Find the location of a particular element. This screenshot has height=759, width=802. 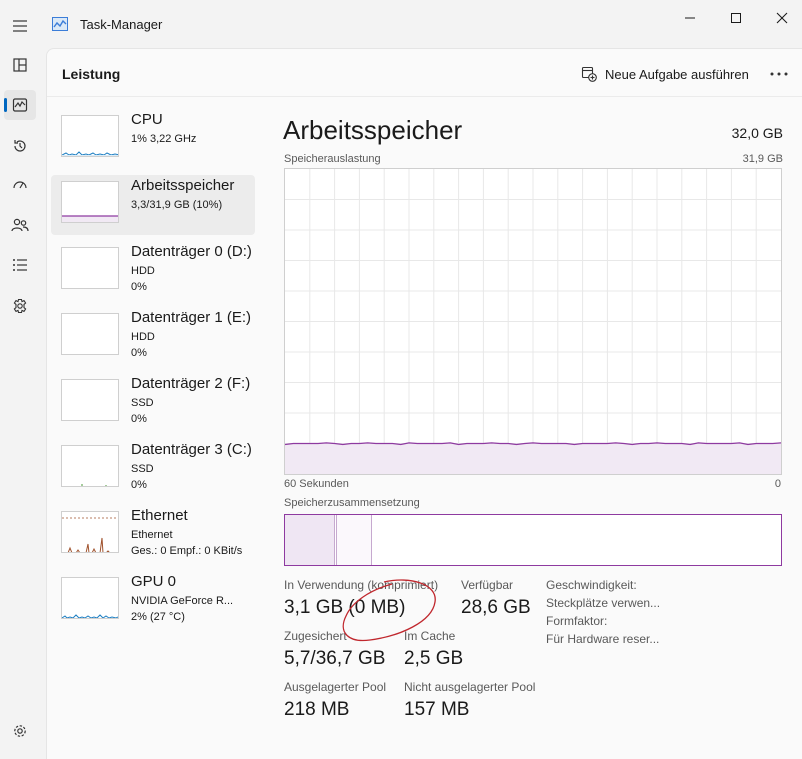

task-manager-app-icon is located at coordinates (60, 24).